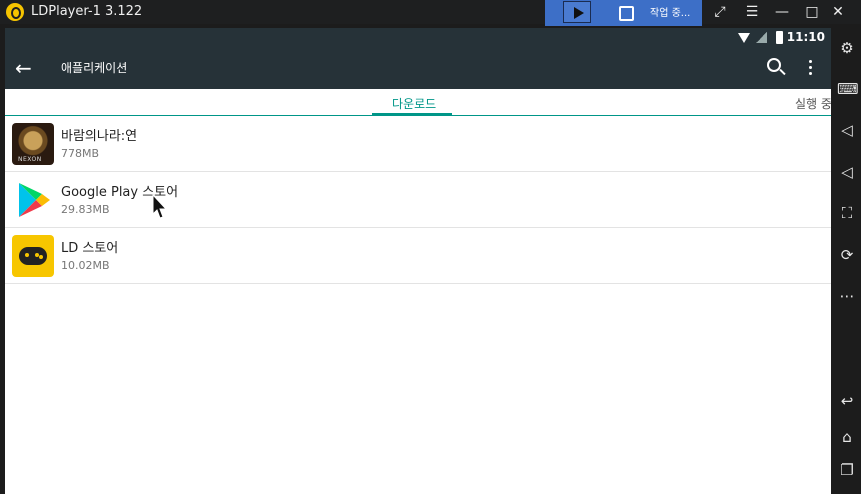 The width and height of the screenshot is (861, 494). Describe the element at coordinates (85, 265) in the screenshot. I see `app-size: 10.02MB` at that location.